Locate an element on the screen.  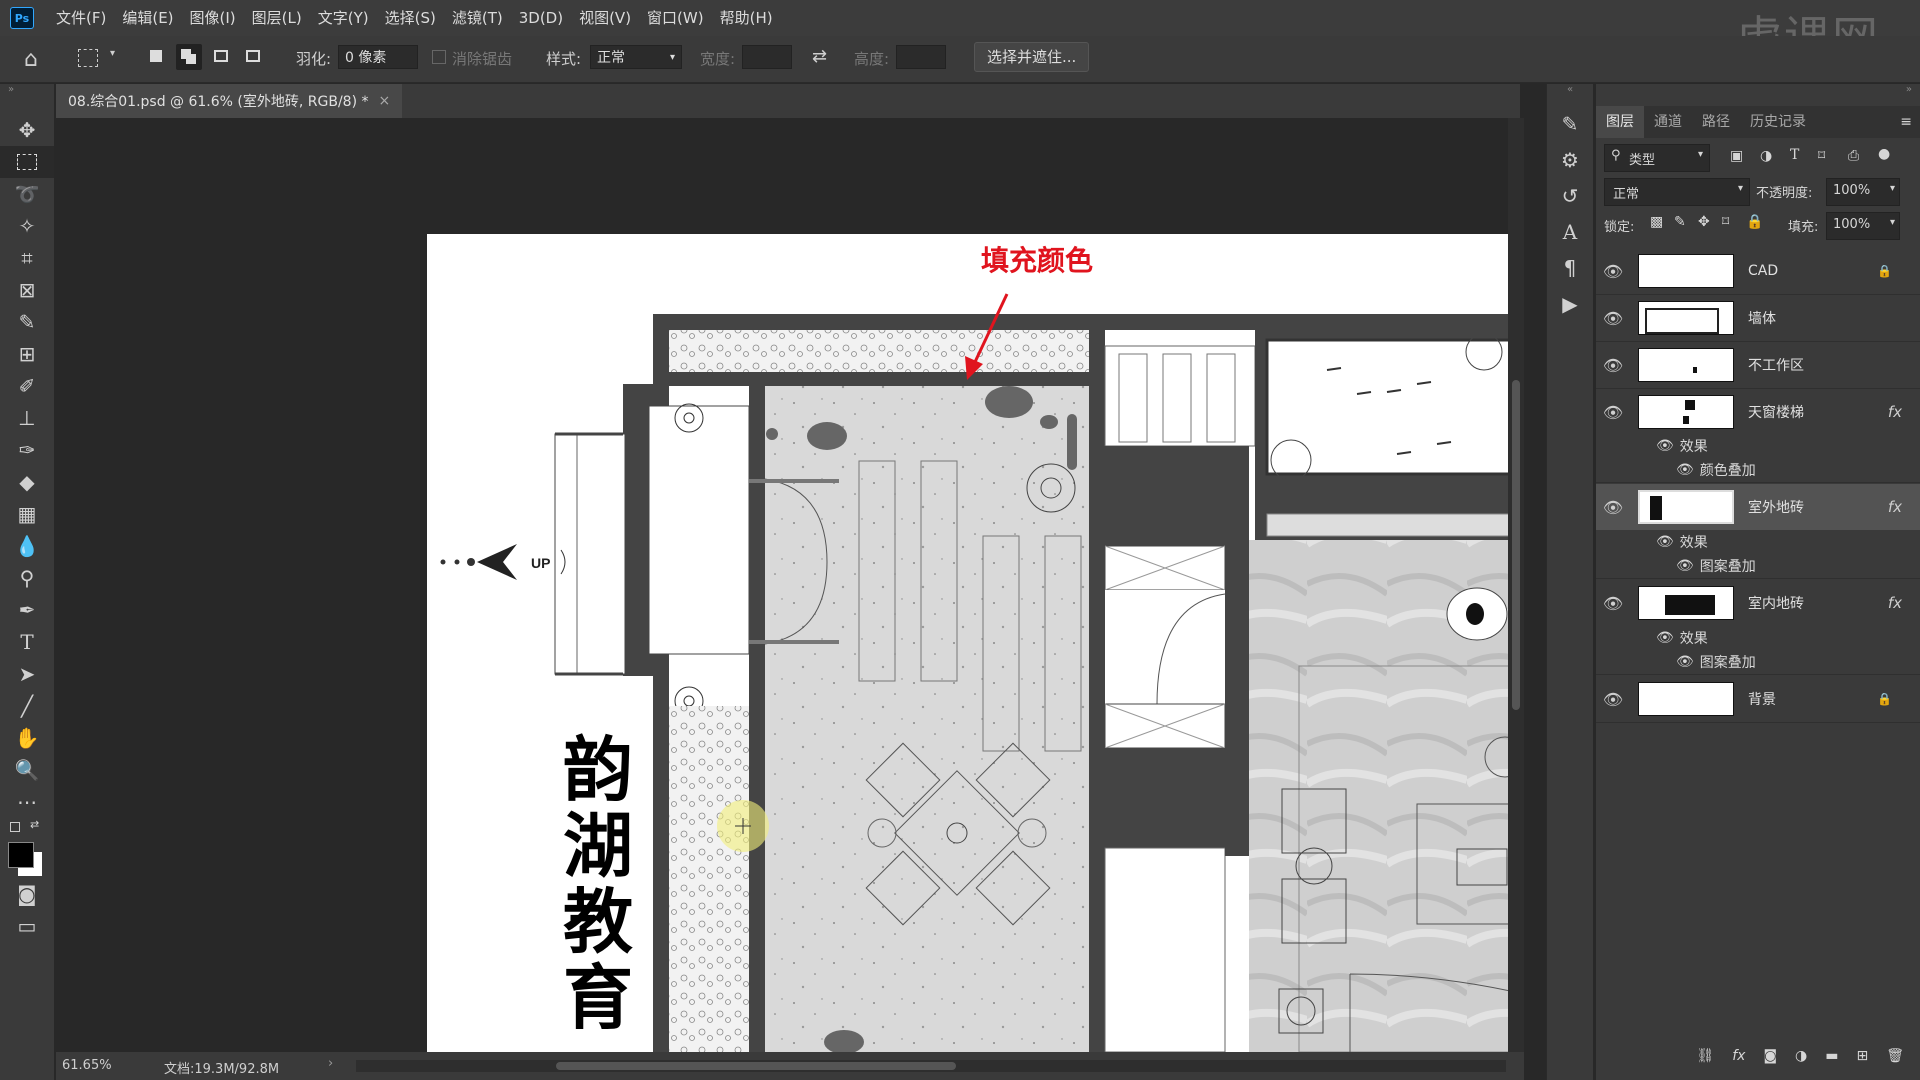
brush-tool-icon: ✐ is located at coordinates (27, 386).